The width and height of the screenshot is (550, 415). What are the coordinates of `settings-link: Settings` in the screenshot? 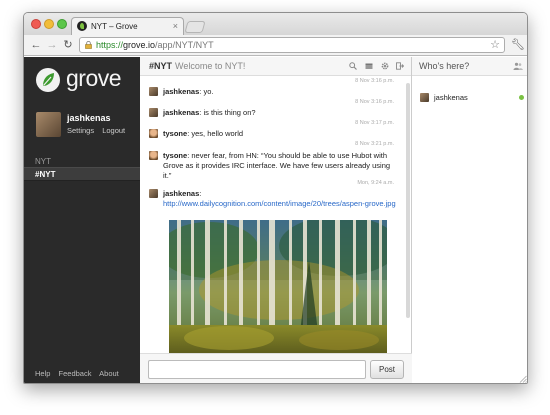 It's located at (80, 130).